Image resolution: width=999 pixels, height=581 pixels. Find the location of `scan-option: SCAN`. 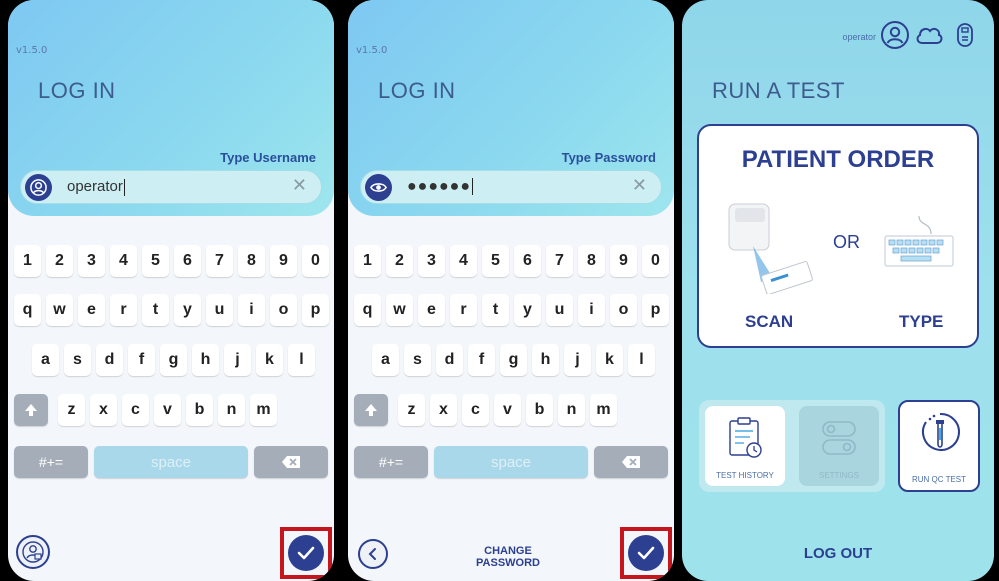

scan-option: SCAN is located at coordinates (769, 322).